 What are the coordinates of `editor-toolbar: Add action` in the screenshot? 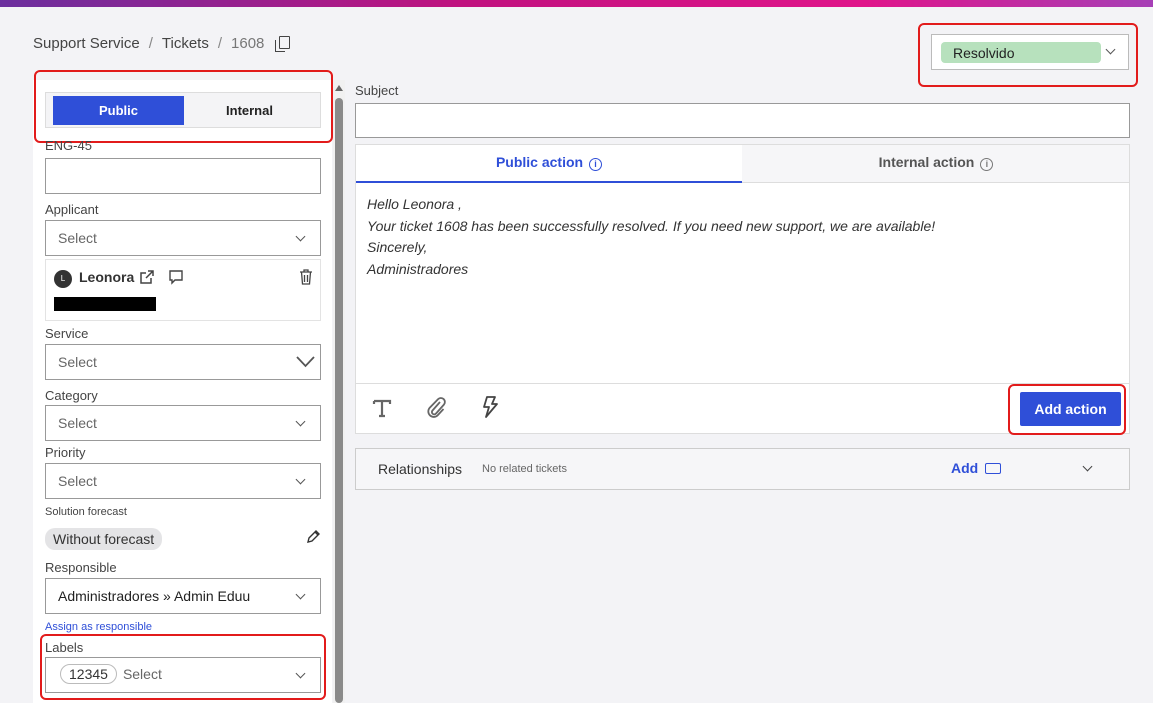 It's located at (742, 408).